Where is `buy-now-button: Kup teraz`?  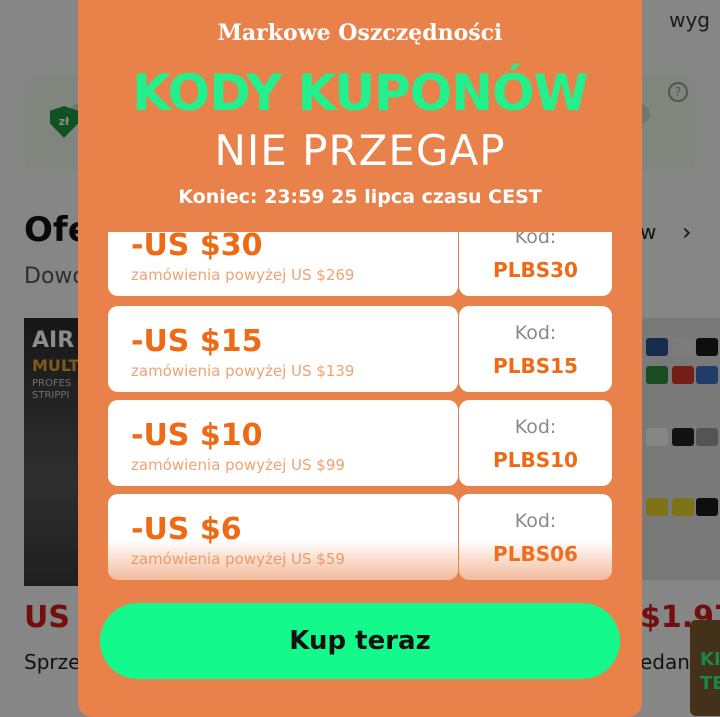 buy-now-button: Kup teraz is located at coordinates (360, 641).